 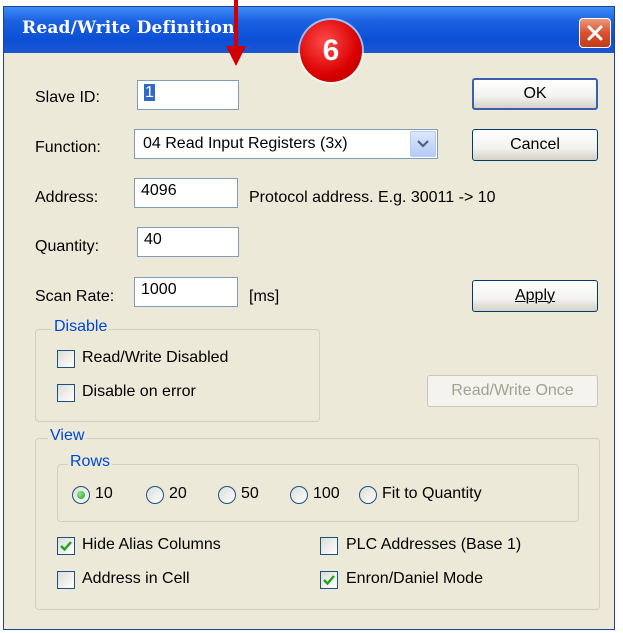 What do you see at coordinates (81, 327) in the screenshot?
I see `disable-group-title: Disable` at bounding box center [81, 327].